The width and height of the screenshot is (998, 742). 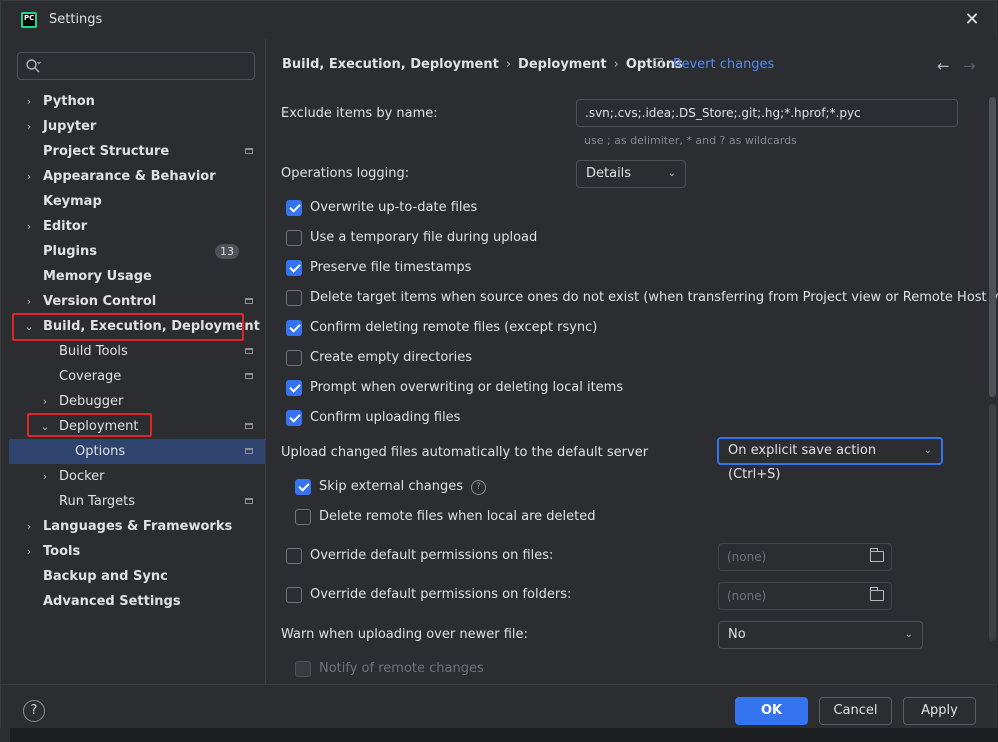 I want to click on title-bar: PC Settings ✕, so click(x=498, y=20).